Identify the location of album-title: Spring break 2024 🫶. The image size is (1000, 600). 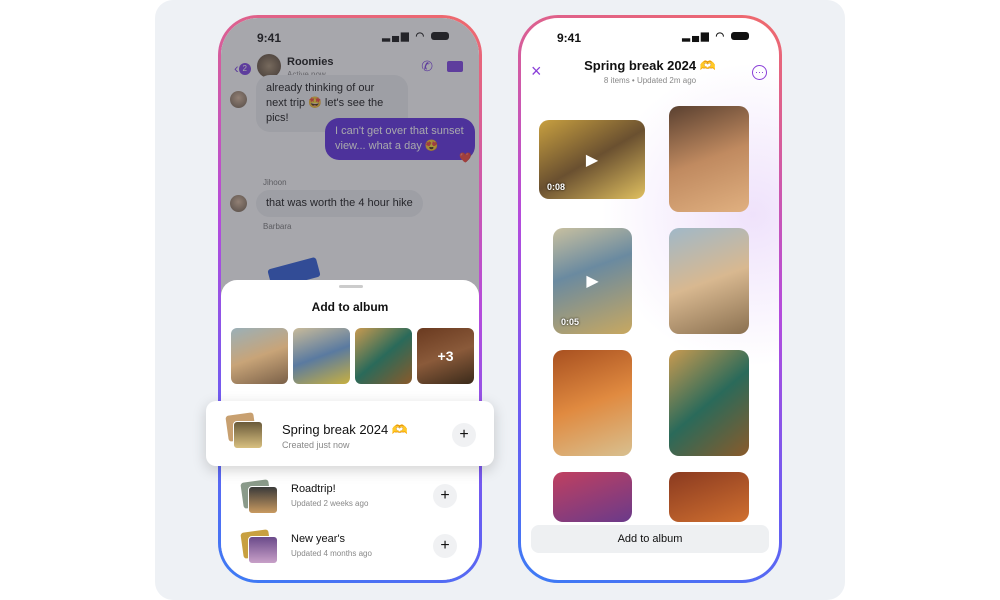
(650, 65).